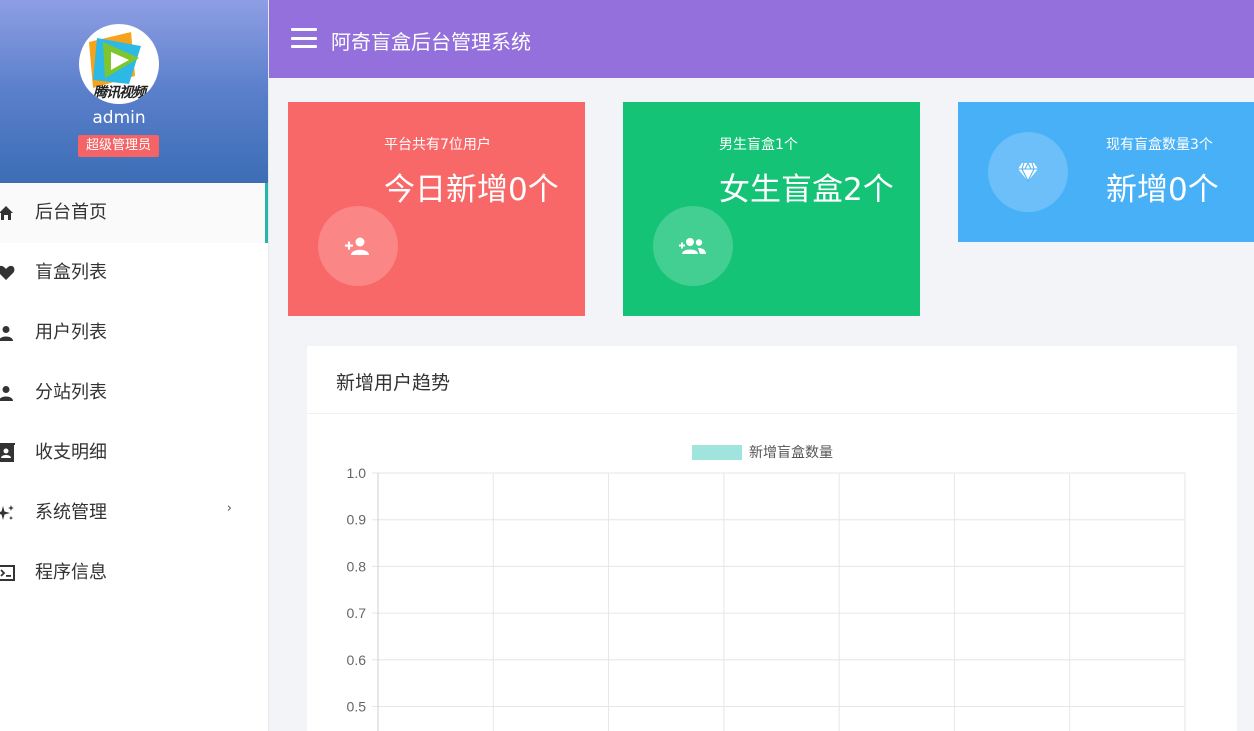  Describe the element at coordinates (693, 246) in the screenshot. I see `group-icon` at that location.